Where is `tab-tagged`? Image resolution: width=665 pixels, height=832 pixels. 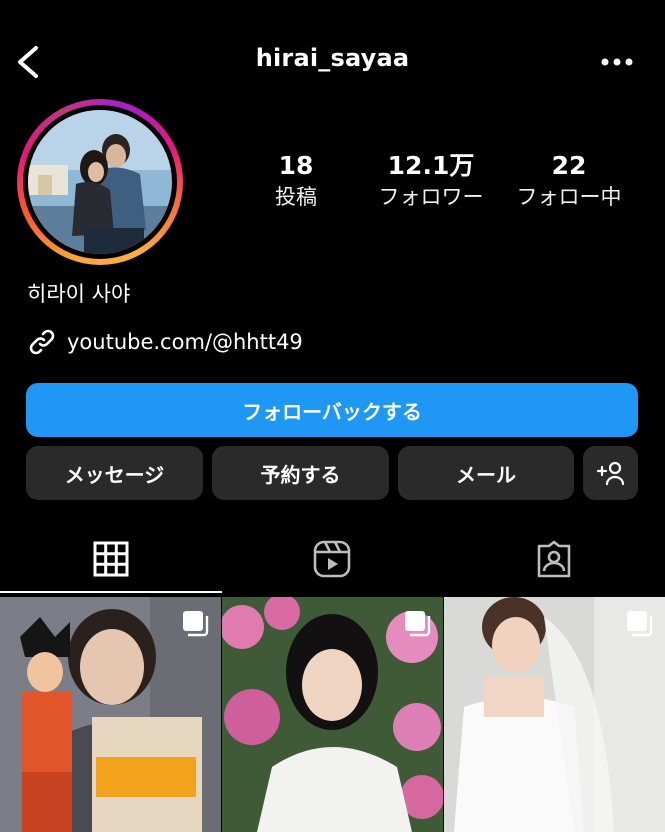 tab-tagged is located at coordinates (554, 559).